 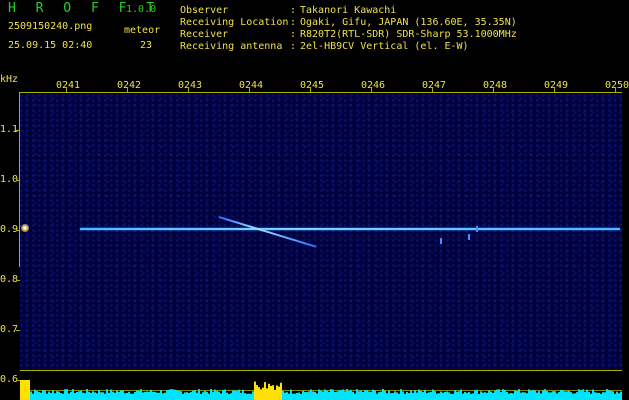 I want to click on meteor-label: meteor, so click(x=142, y=30).